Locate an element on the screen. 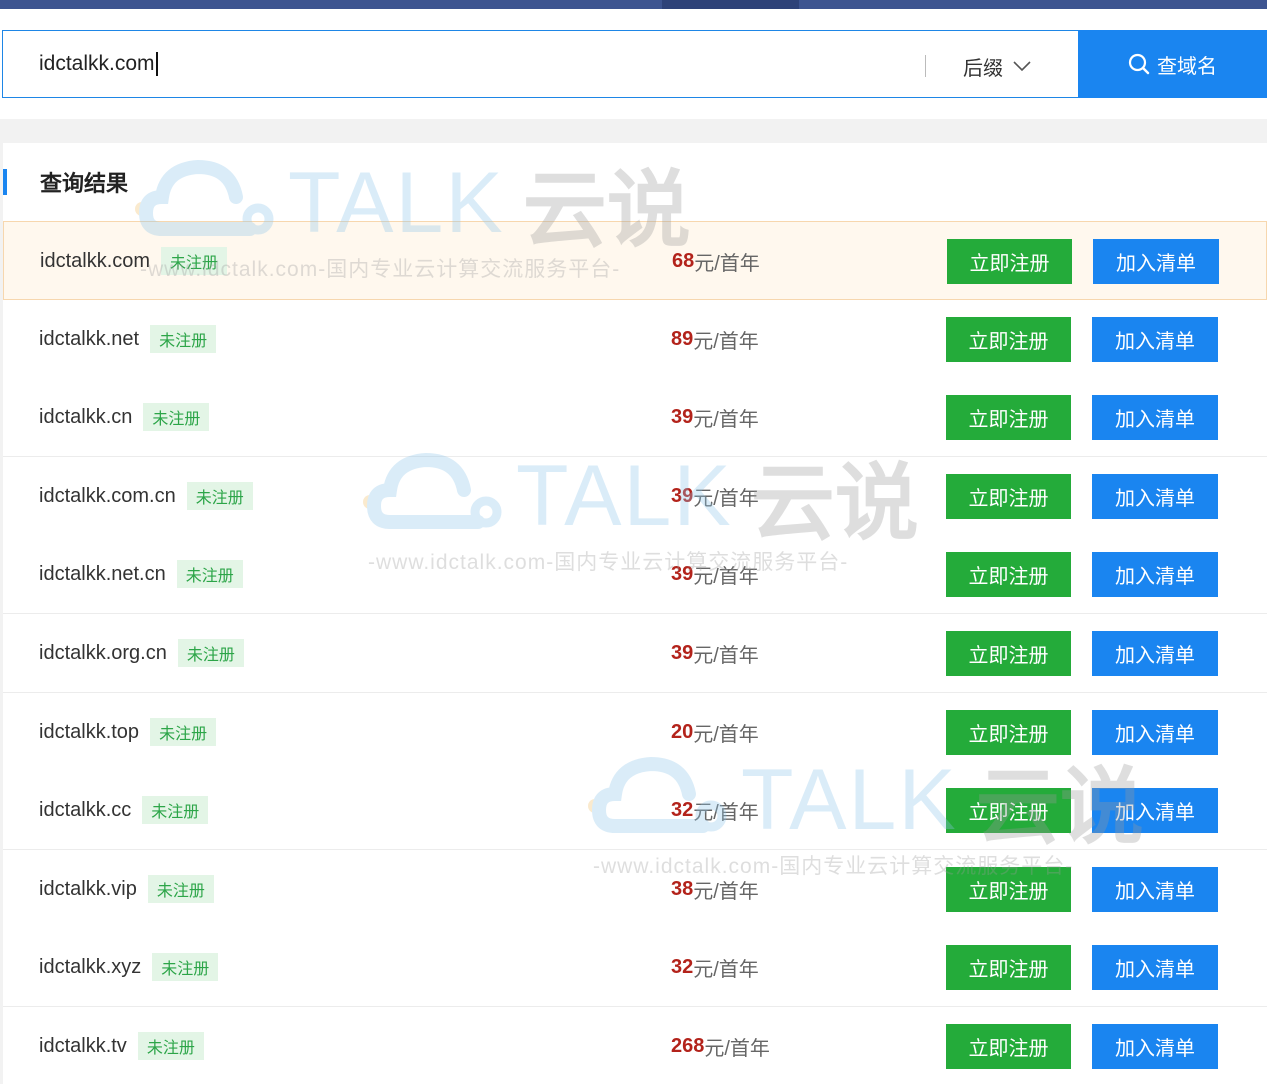 The width and height of the screenshot is (1267, 1084). domain-name: idctalkk.com is located at coordinates (95, 260).